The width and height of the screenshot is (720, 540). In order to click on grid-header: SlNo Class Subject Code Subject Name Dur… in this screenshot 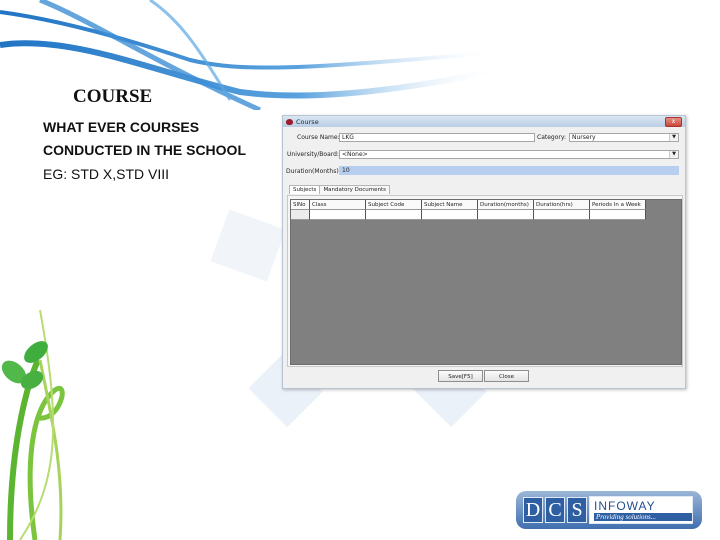, I will do `click(468, 205)`.